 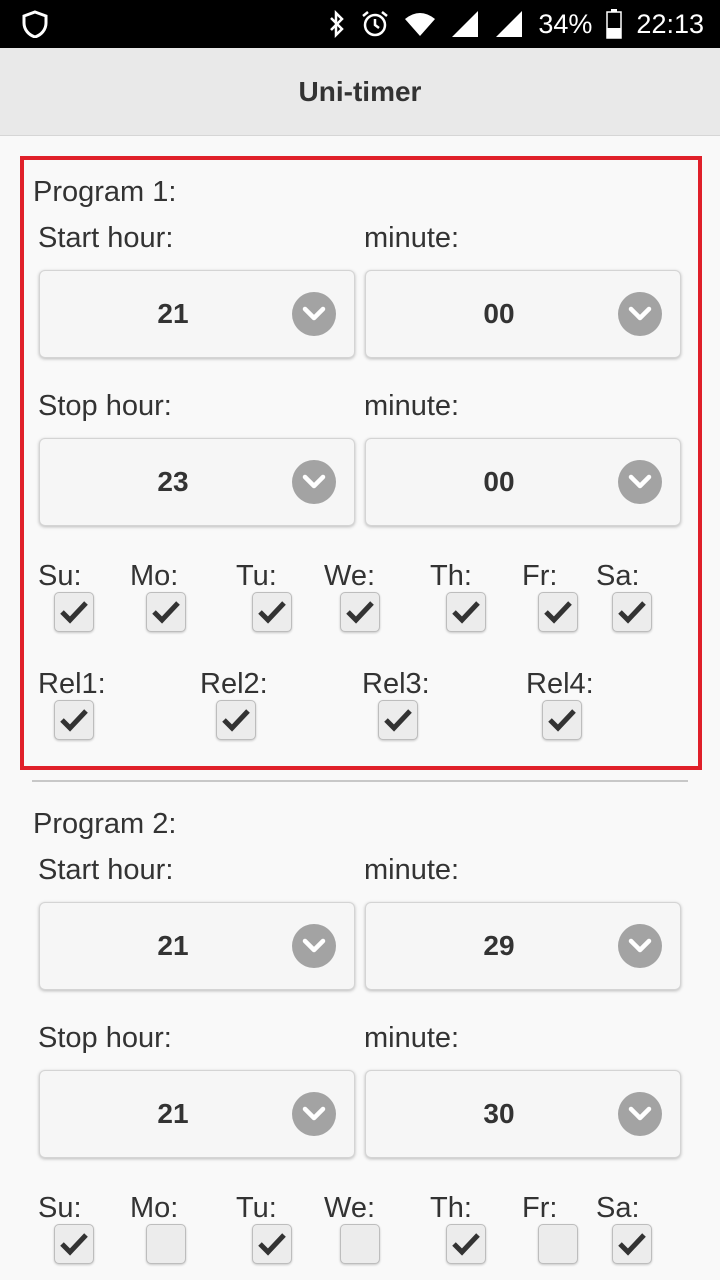 I want to click on stop-hour-value: 21, so click(x=173, y=1113).